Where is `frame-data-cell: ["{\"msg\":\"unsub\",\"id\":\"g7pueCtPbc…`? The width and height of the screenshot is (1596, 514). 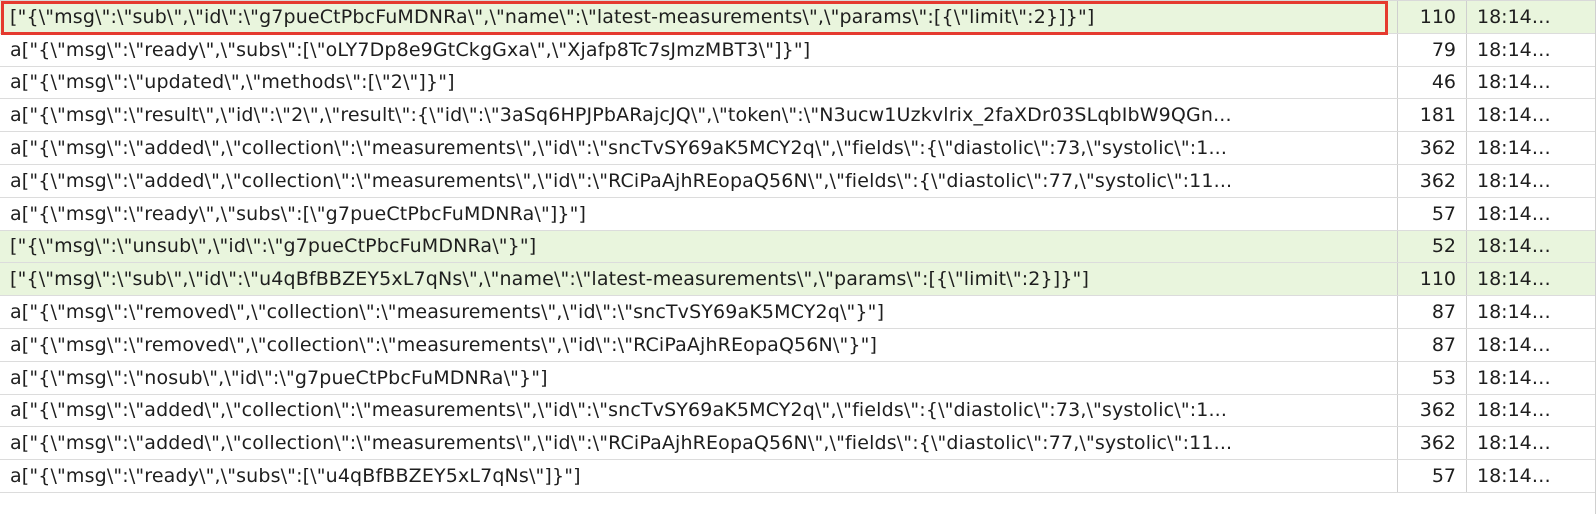
frame-data-cell: ["{\"msg\":\"unsub\",\"id\":\"g7pueCtPbc… is located at coordinates (699, 246).